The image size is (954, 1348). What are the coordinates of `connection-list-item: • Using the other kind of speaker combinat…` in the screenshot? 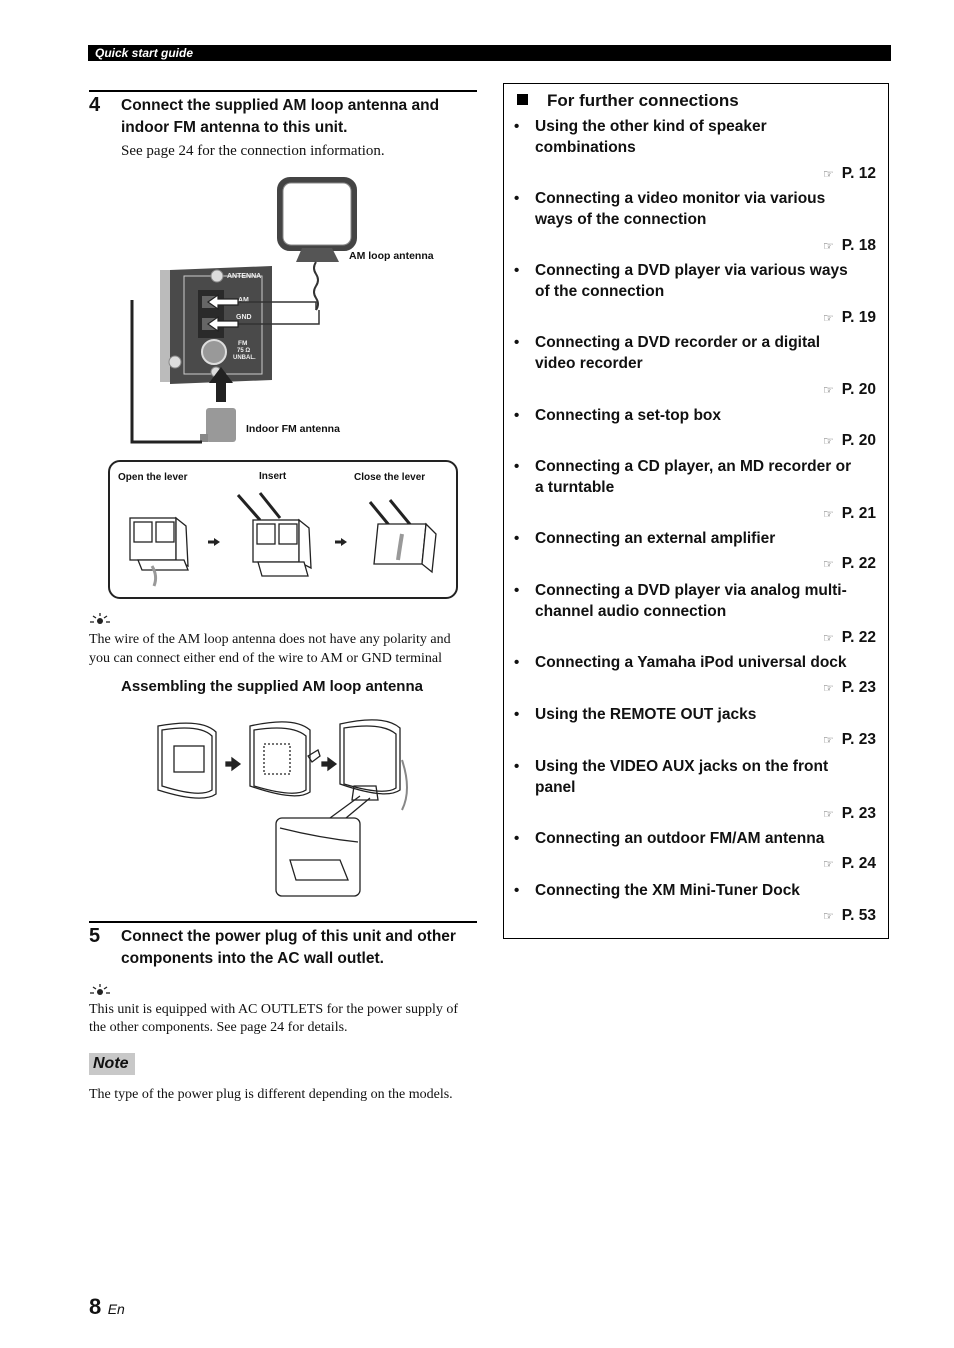 It's located at (695, 151).